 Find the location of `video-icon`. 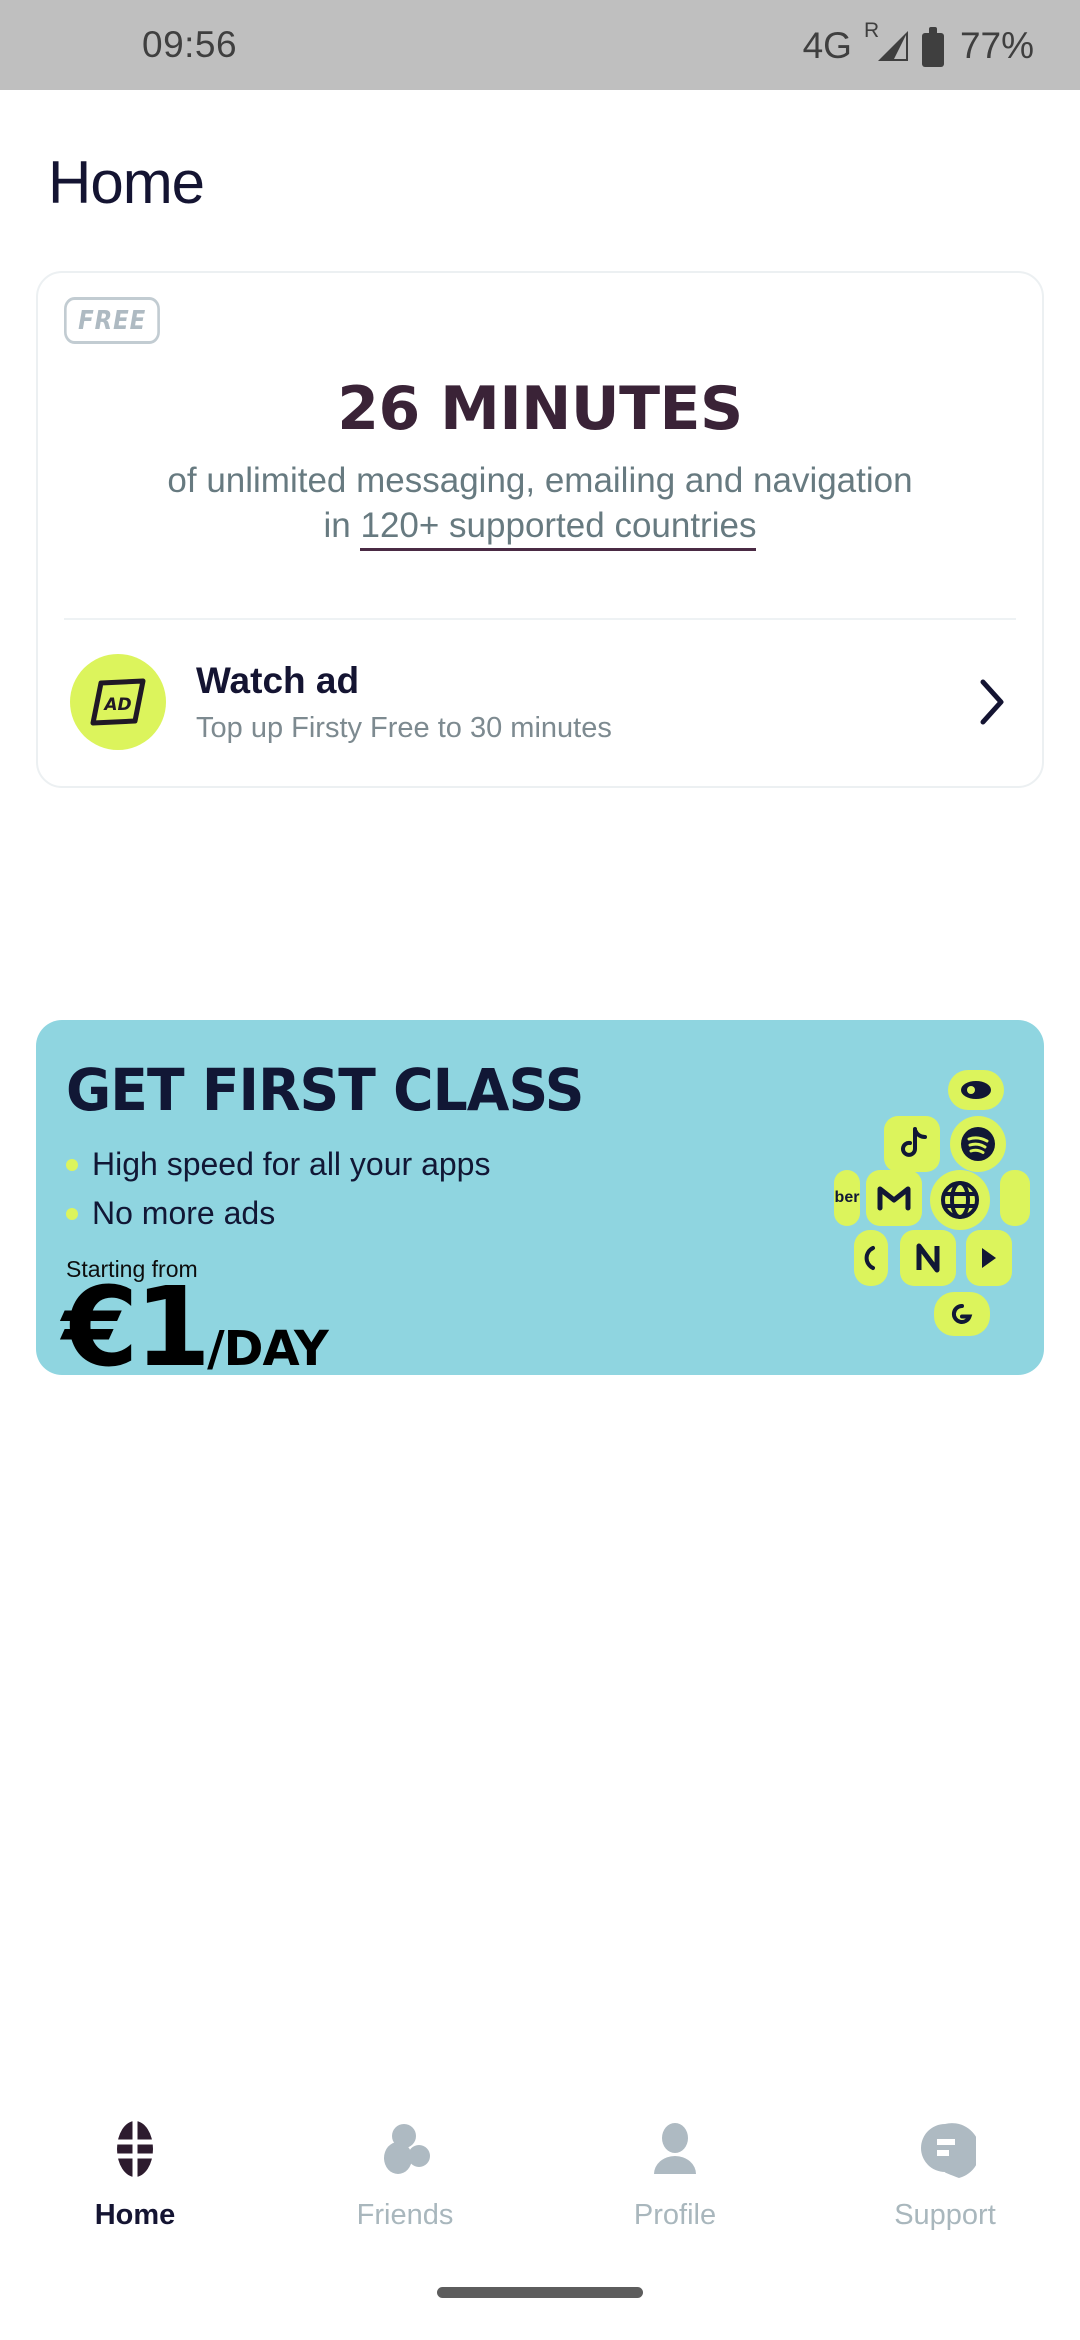

video-icon is located at coordinates (976, 1090).